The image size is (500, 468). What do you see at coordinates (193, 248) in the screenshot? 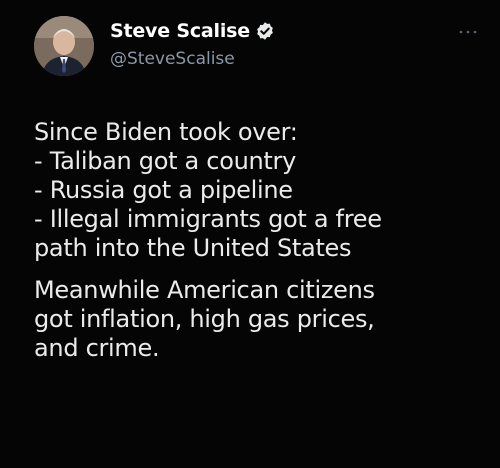
I see `tweet-line: path into the United States` at bounding box center [193, 248].